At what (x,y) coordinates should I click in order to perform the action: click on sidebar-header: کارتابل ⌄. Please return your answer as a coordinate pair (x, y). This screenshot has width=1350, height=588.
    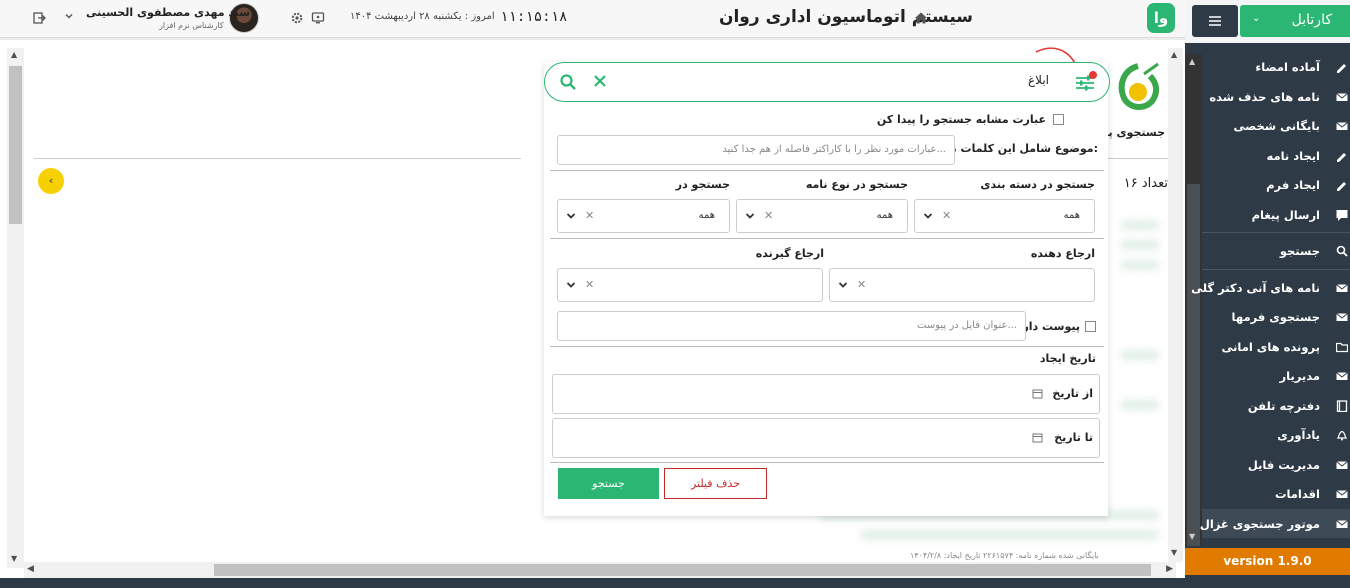
    Looking at the image, I should click on (1267, 21).